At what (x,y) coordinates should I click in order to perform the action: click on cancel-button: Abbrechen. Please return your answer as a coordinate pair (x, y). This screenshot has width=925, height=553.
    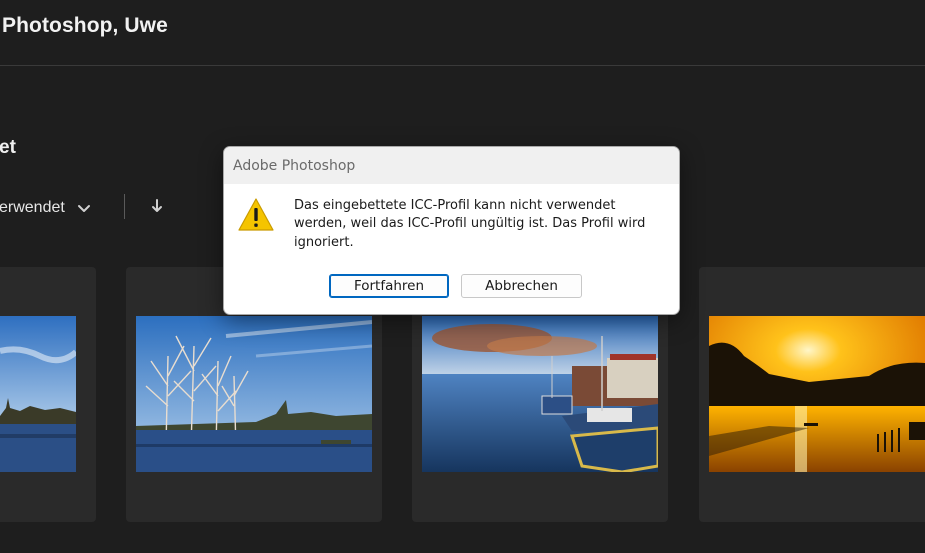
    Looking at the image, I should click on (521, 286).